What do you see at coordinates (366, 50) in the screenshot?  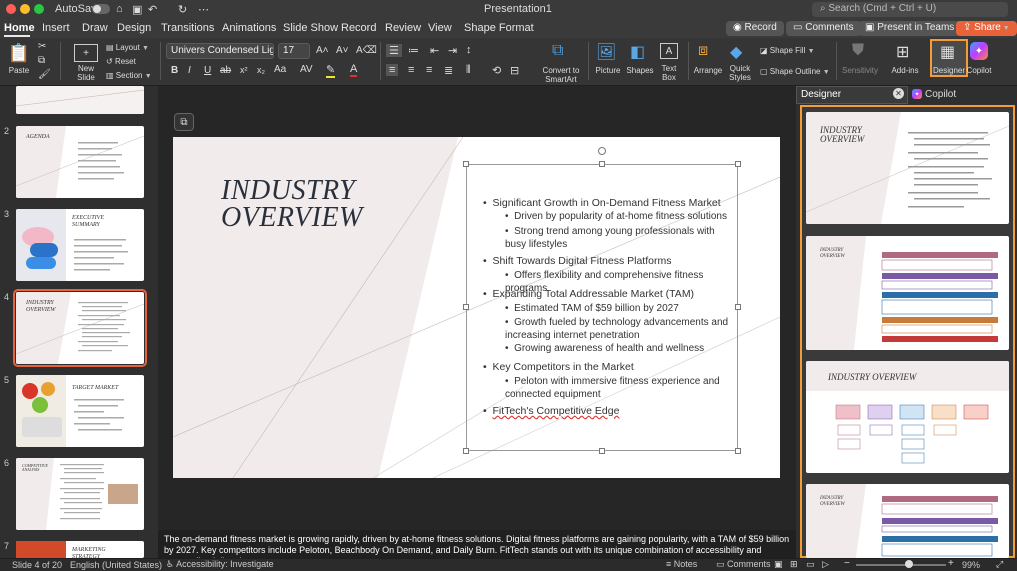 I see `clear-format-icon: A⌫` at bounding box center [366, 50].